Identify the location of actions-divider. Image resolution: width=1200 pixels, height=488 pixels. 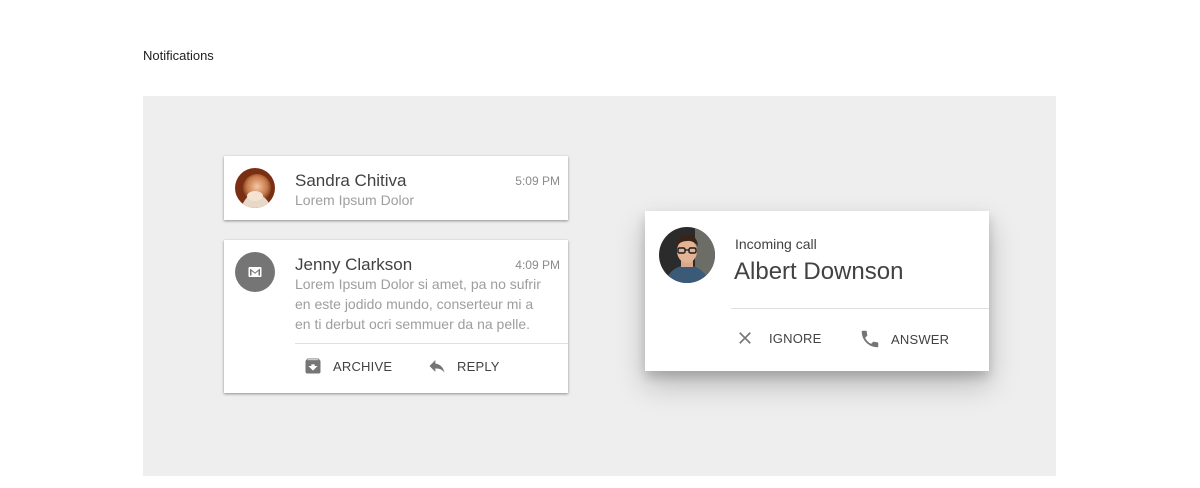
(431, 343).